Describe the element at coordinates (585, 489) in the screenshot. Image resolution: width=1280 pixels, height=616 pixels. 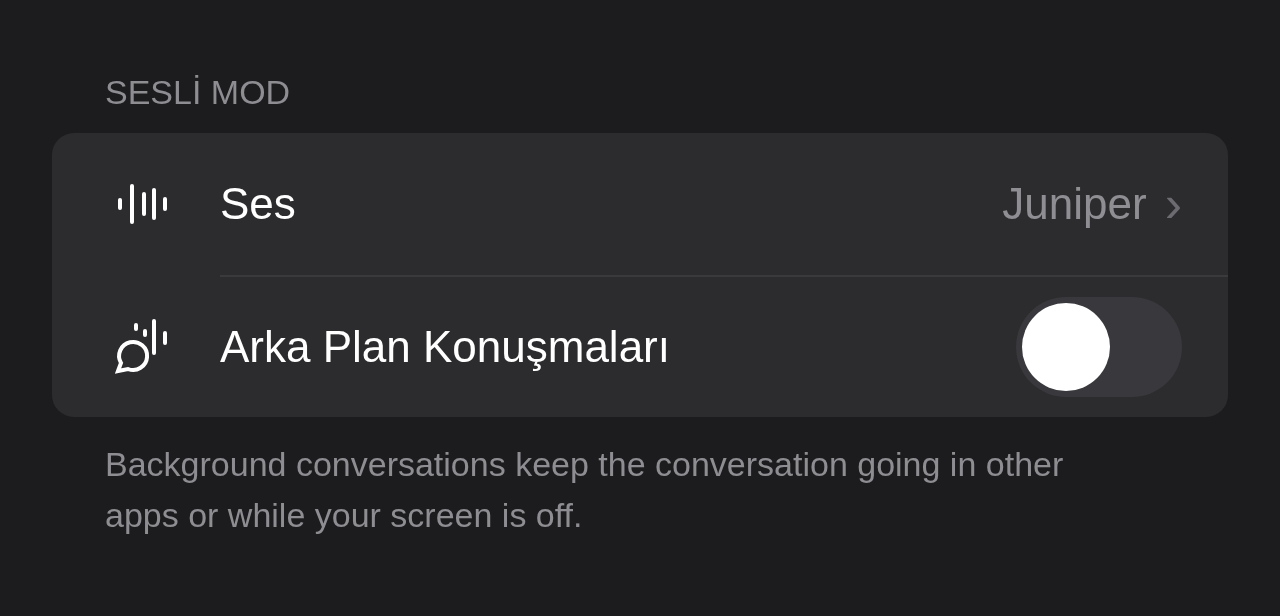
I see `footer-note: Background conversations keep the conversation going in other apps or while your screen is off.` at that location.